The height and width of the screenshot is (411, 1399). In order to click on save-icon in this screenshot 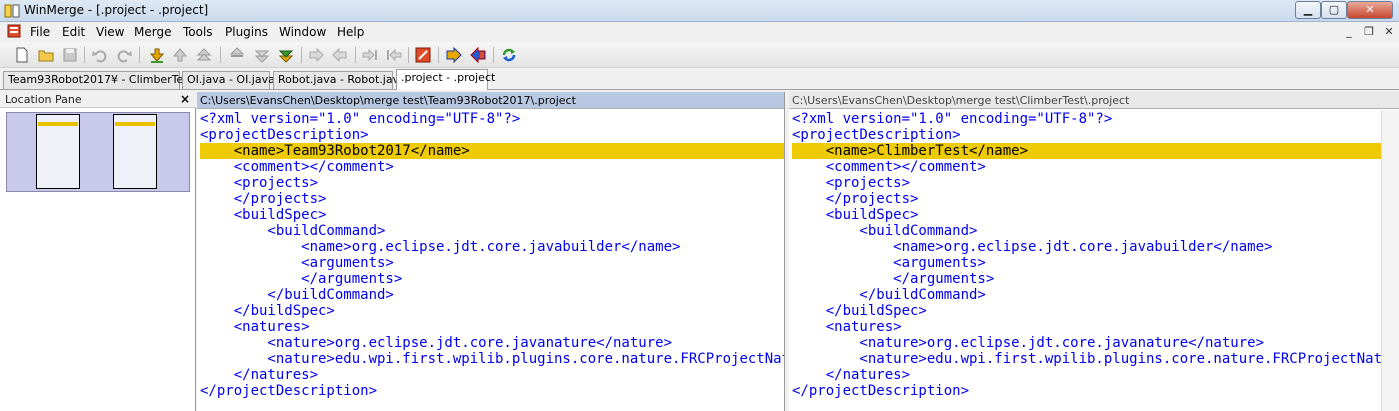, I will do `click(70, 55)`.